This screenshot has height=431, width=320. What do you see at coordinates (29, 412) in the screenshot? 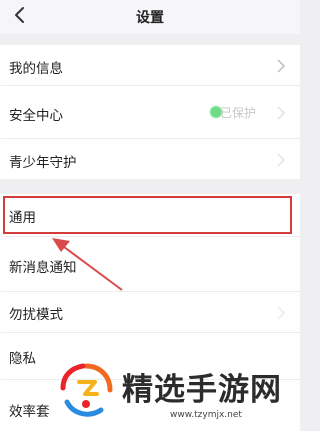
I see `settings-item-label: 效率套` at bounding box center [29, 412].